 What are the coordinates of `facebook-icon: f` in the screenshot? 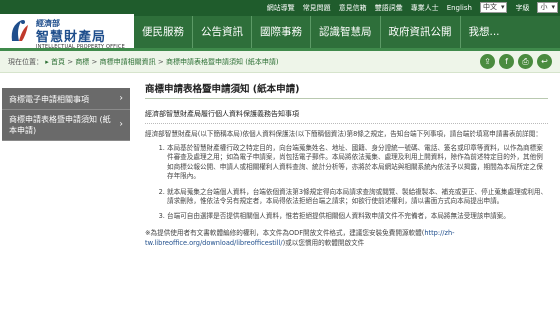 It's located at (506, 61).